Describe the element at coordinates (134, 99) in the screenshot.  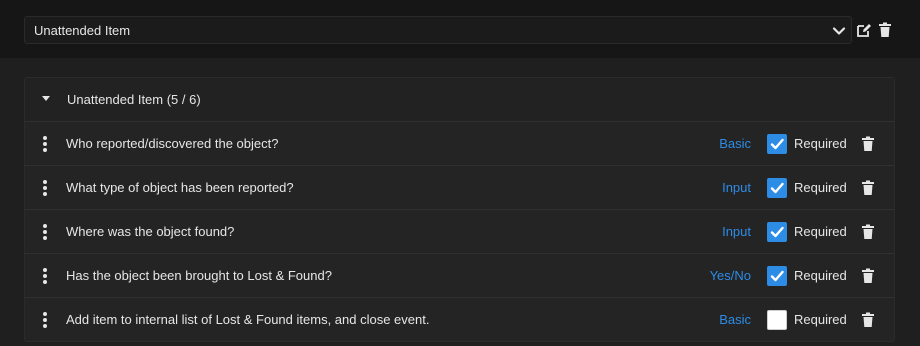
I see `panel-title: Unattended Item (5 / 6)` at that location.